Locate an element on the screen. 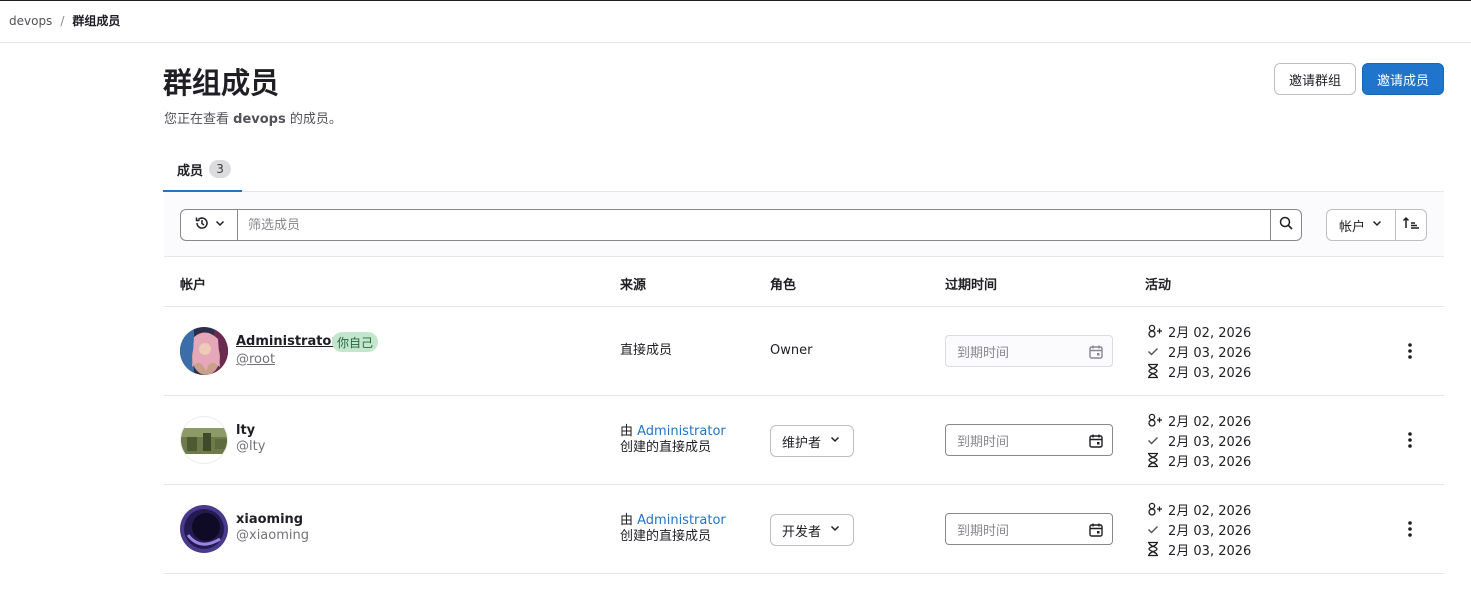 The width and height of the screenshot is (1471, 607). sort-ascending-icon is located at coordinates (1411, 225).